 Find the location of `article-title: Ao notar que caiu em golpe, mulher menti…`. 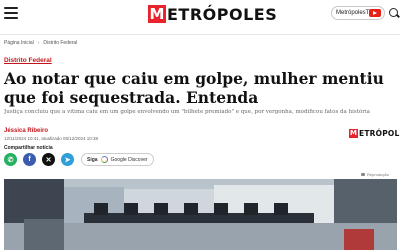

article-title: Ao notar que caiu em golpe, mulher menti… is located at coordinates (194, 88).